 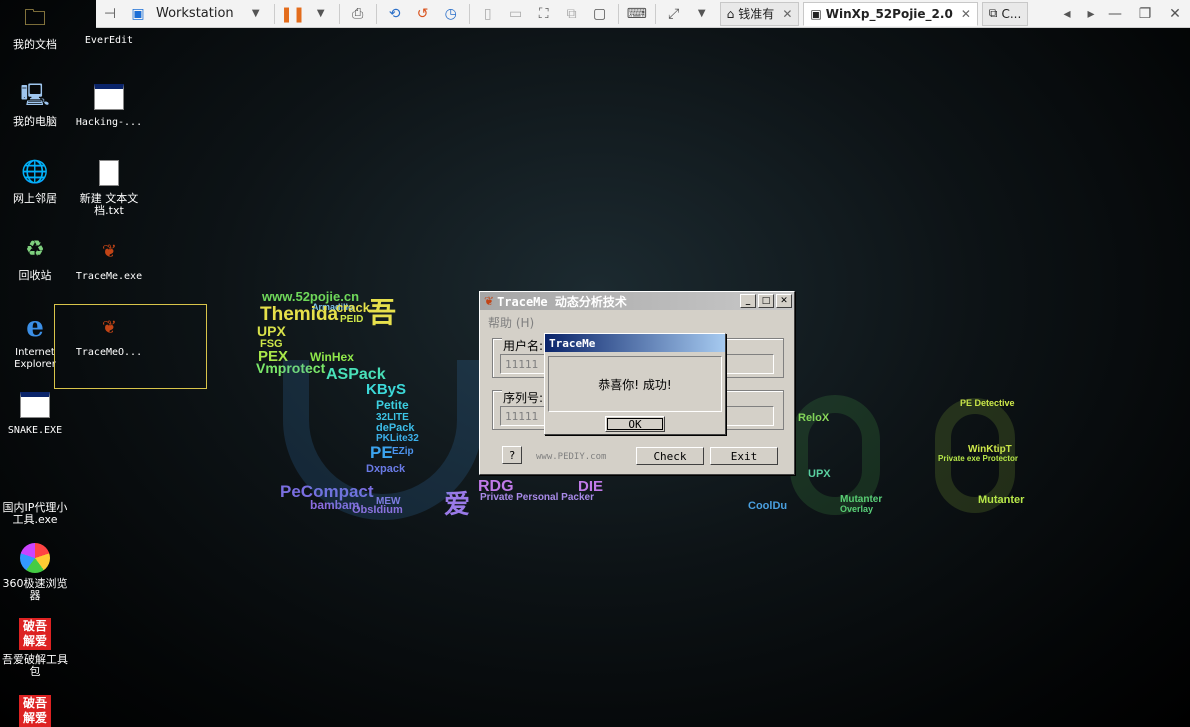 I want to click on tab-label: 钱准有, so click(x=756, y=14).